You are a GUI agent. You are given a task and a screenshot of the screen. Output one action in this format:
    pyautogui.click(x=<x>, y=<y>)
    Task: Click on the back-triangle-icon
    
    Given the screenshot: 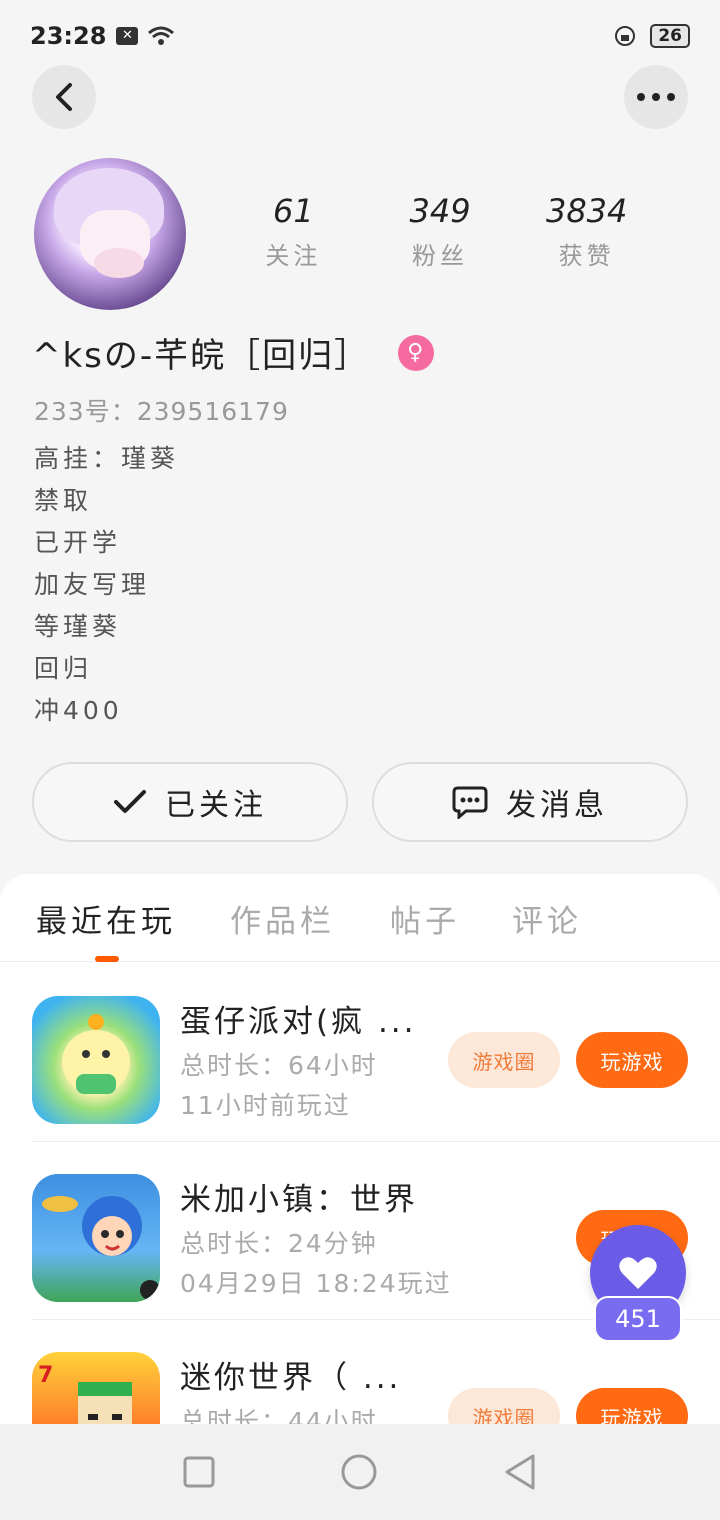 What is the action you would take?
    pyautogui.click(x=520, y=1472)
    